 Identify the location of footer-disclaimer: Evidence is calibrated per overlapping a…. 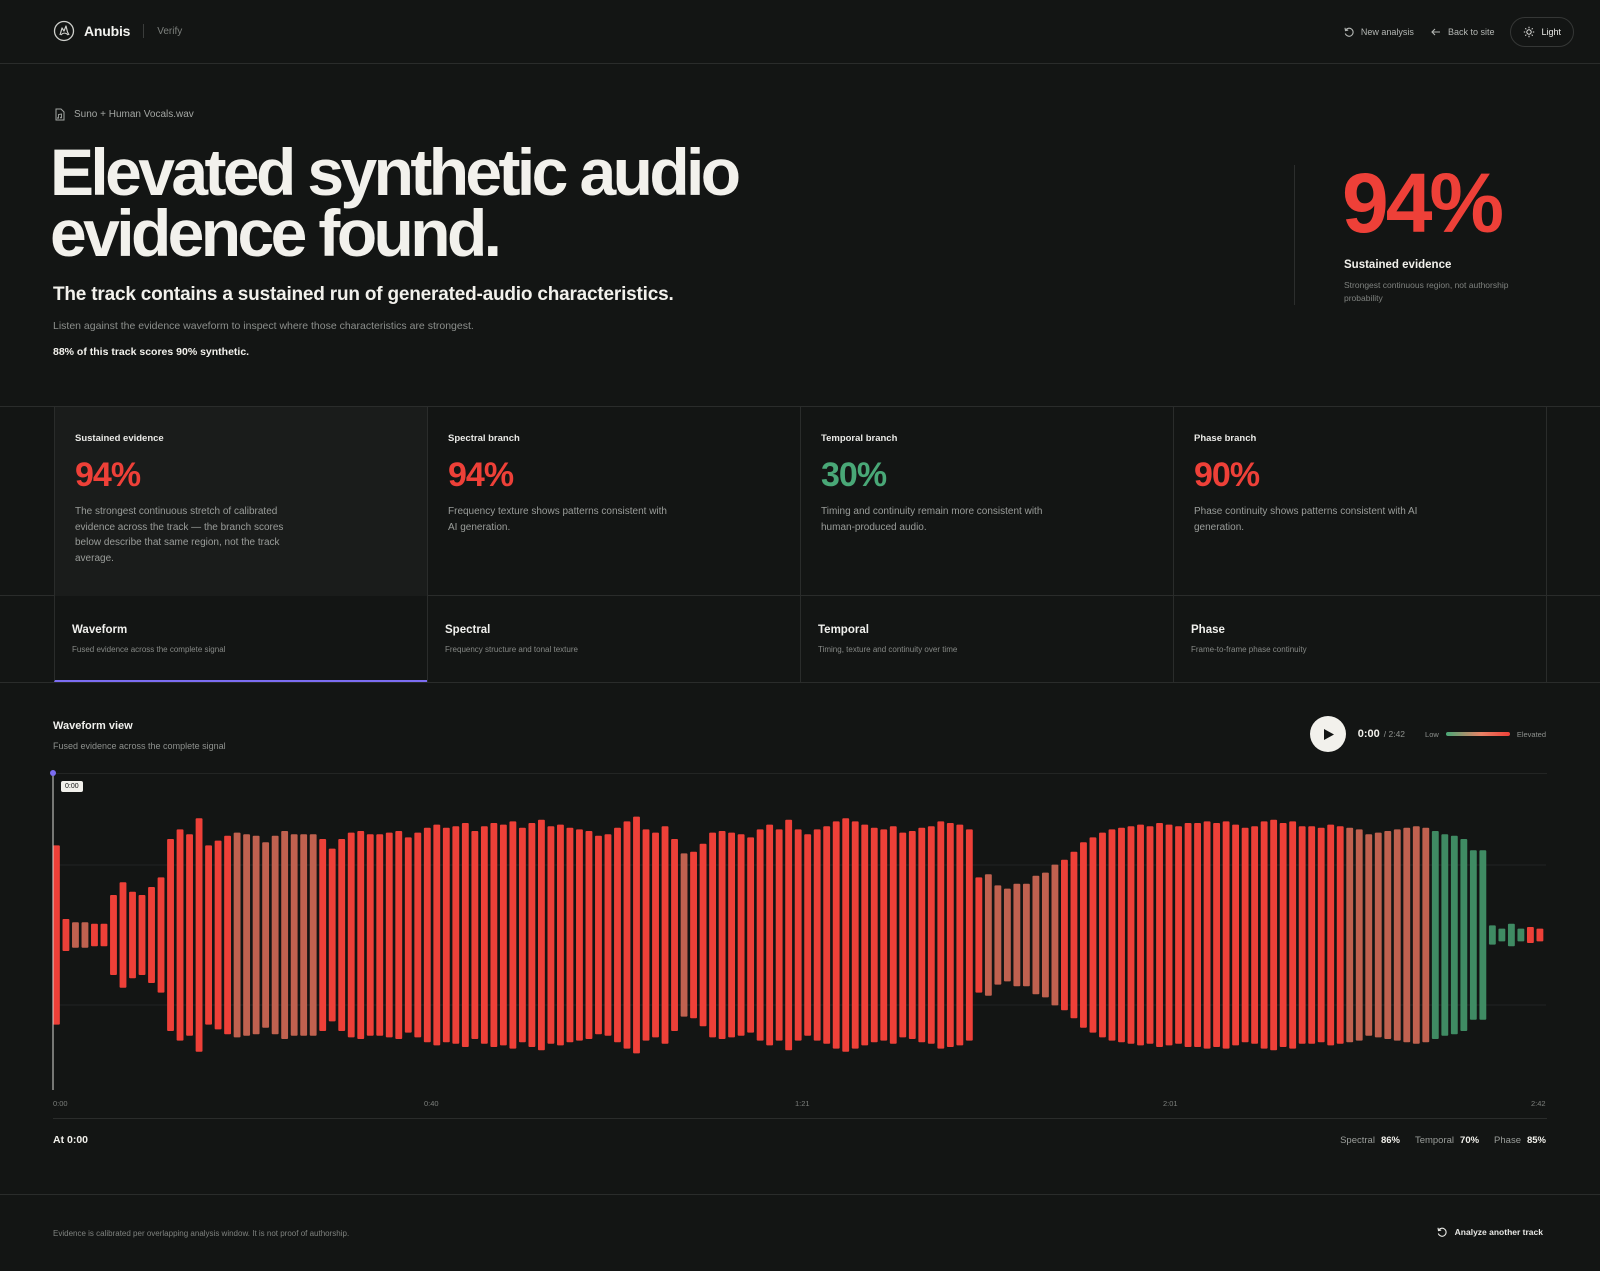
(201, 1233).